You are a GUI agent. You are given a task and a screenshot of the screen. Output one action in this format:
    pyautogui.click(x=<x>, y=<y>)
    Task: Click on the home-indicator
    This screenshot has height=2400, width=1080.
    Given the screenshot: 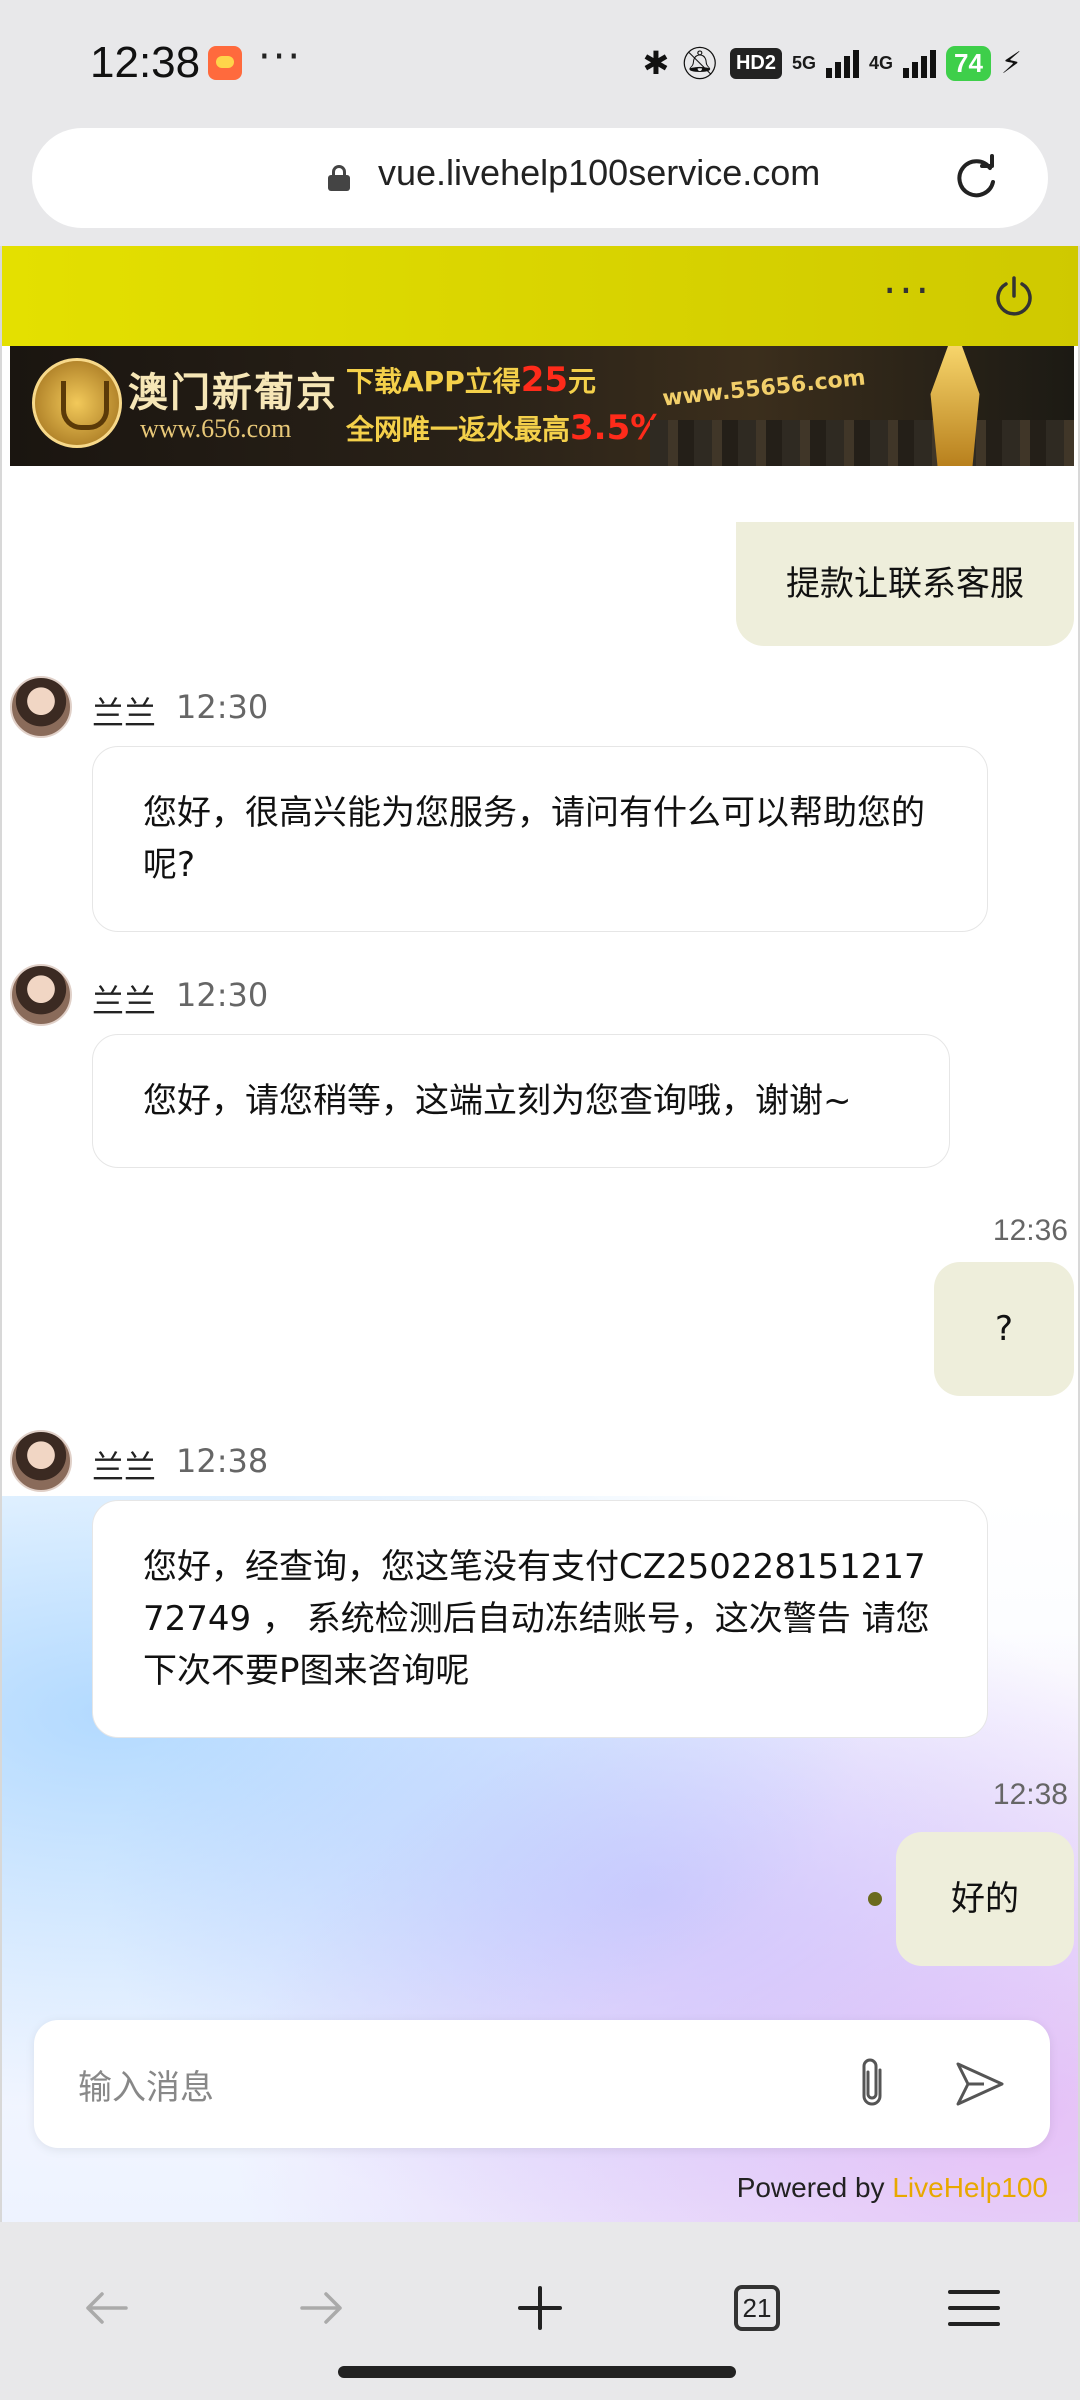 What is the action you would take?
    pyautogui.click(x=537, y=2372)
    